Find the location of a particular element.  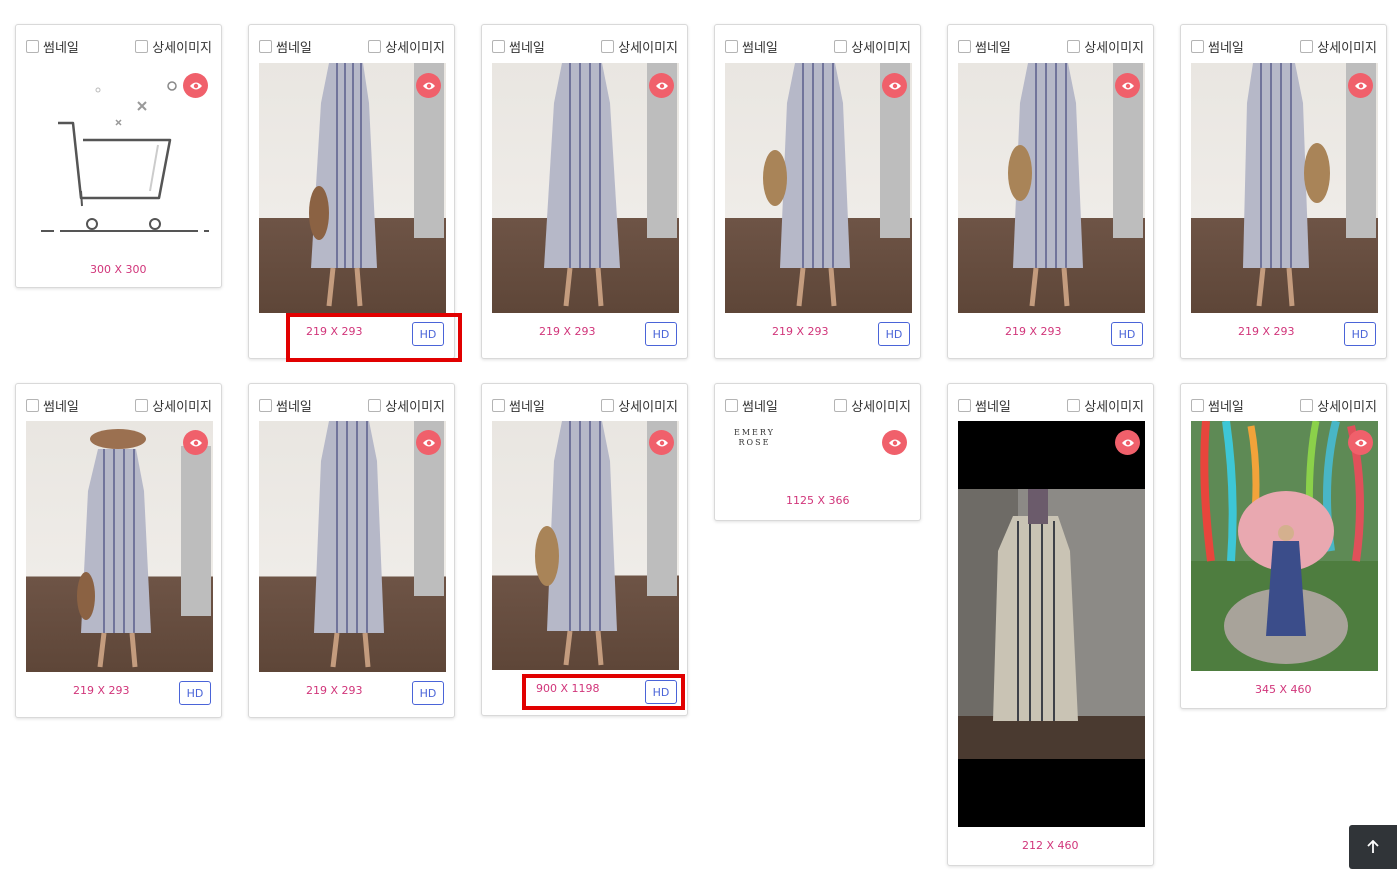

arrow-up-icon is located at coordinates (1373, 846).